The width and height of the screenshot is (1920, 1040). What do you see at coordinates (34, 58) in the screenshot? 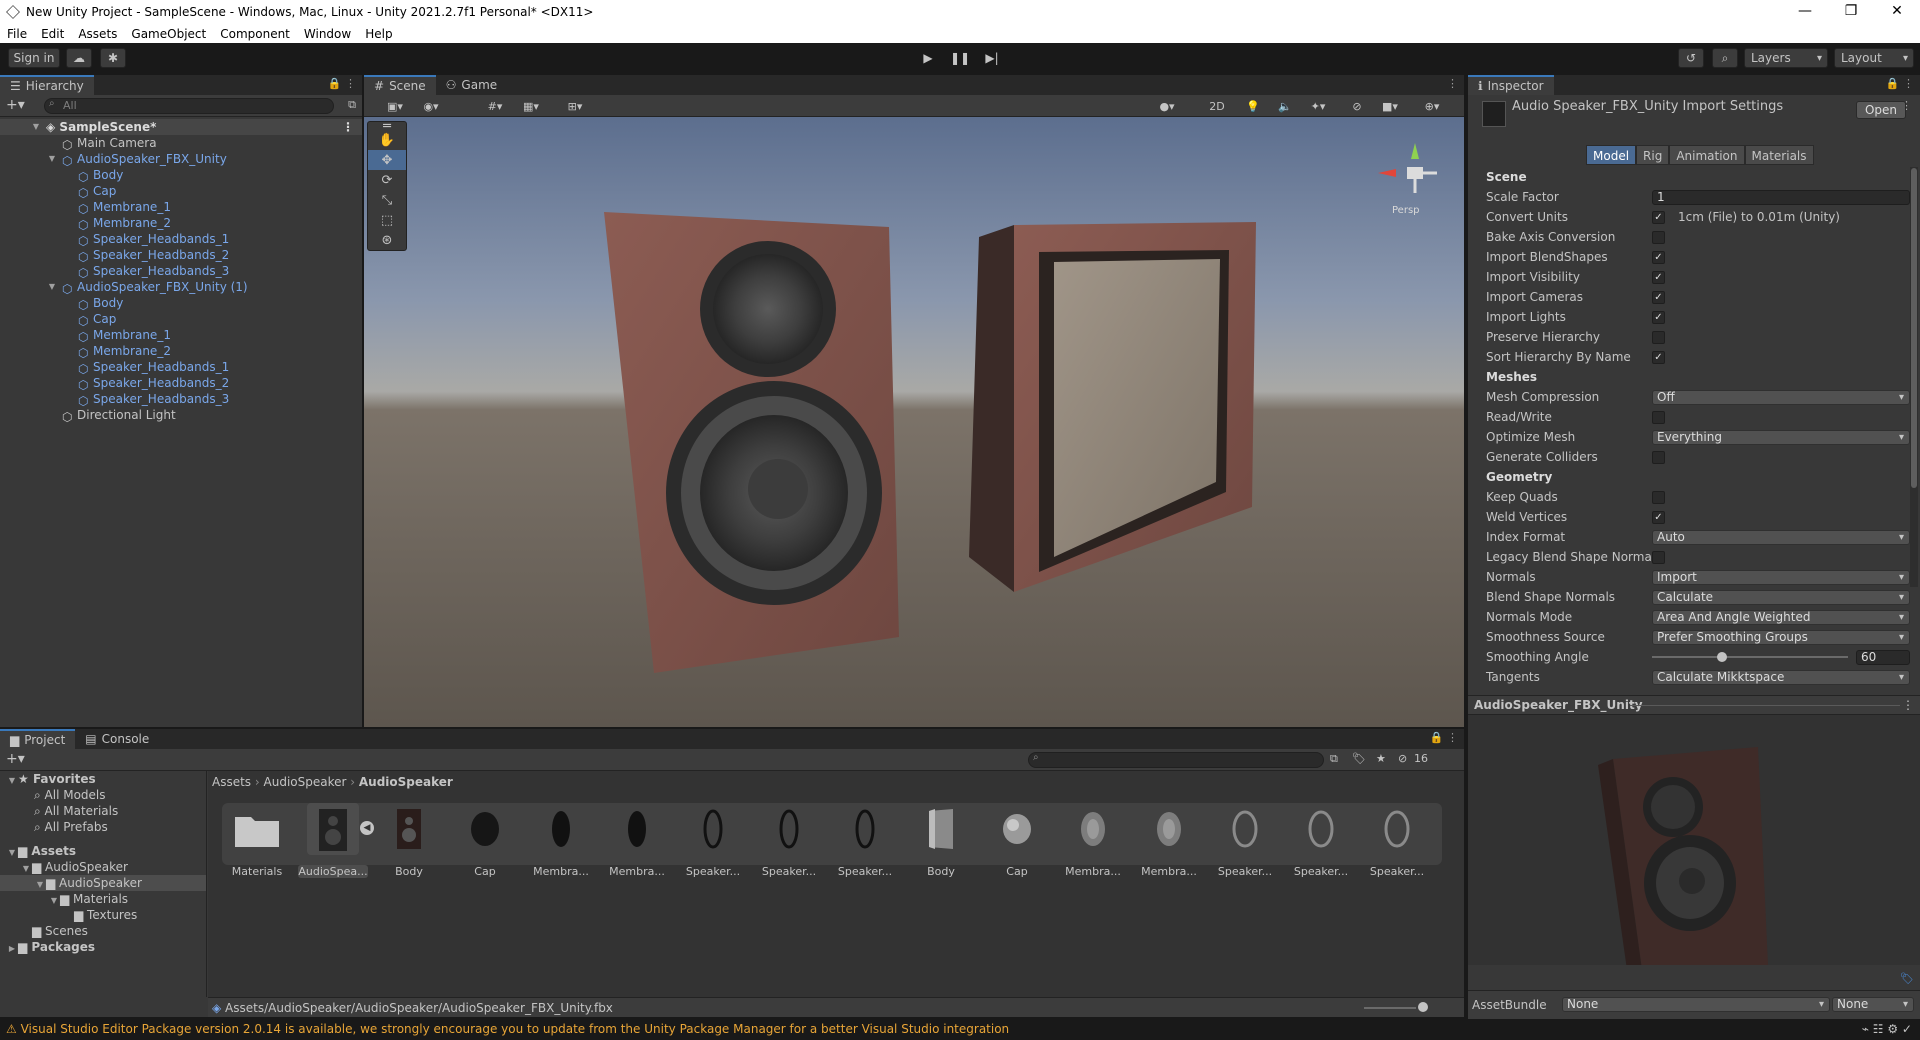
I see `sign-in-button: Sign in` at bounding box center [34, 58].